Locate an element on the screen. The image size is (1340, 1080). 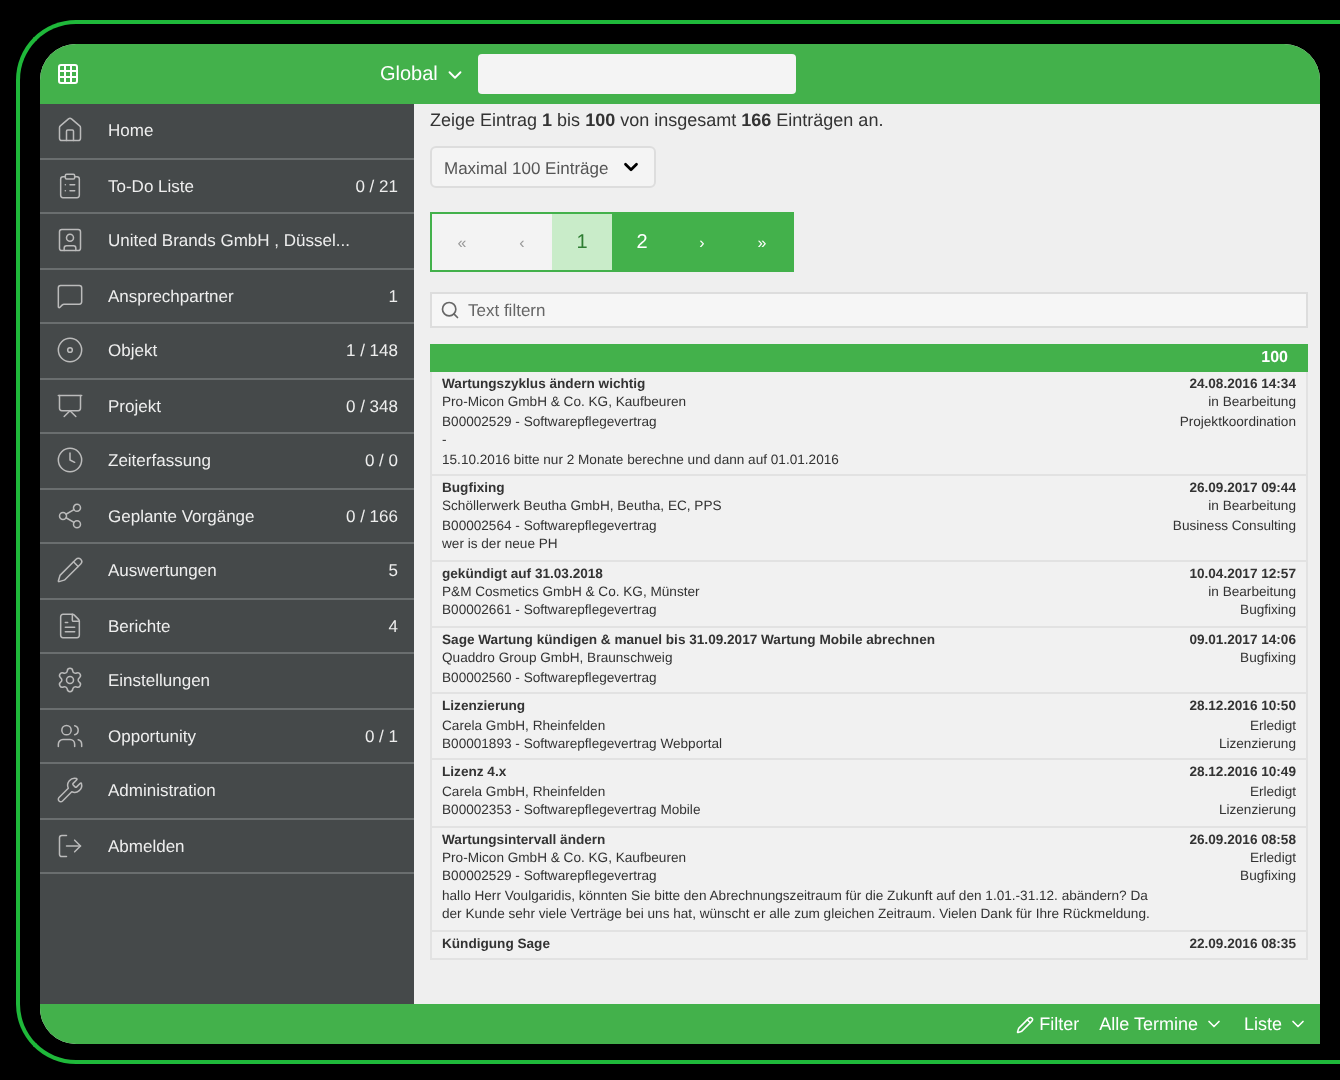
wrench-icon is located at coordinates (70, 790).